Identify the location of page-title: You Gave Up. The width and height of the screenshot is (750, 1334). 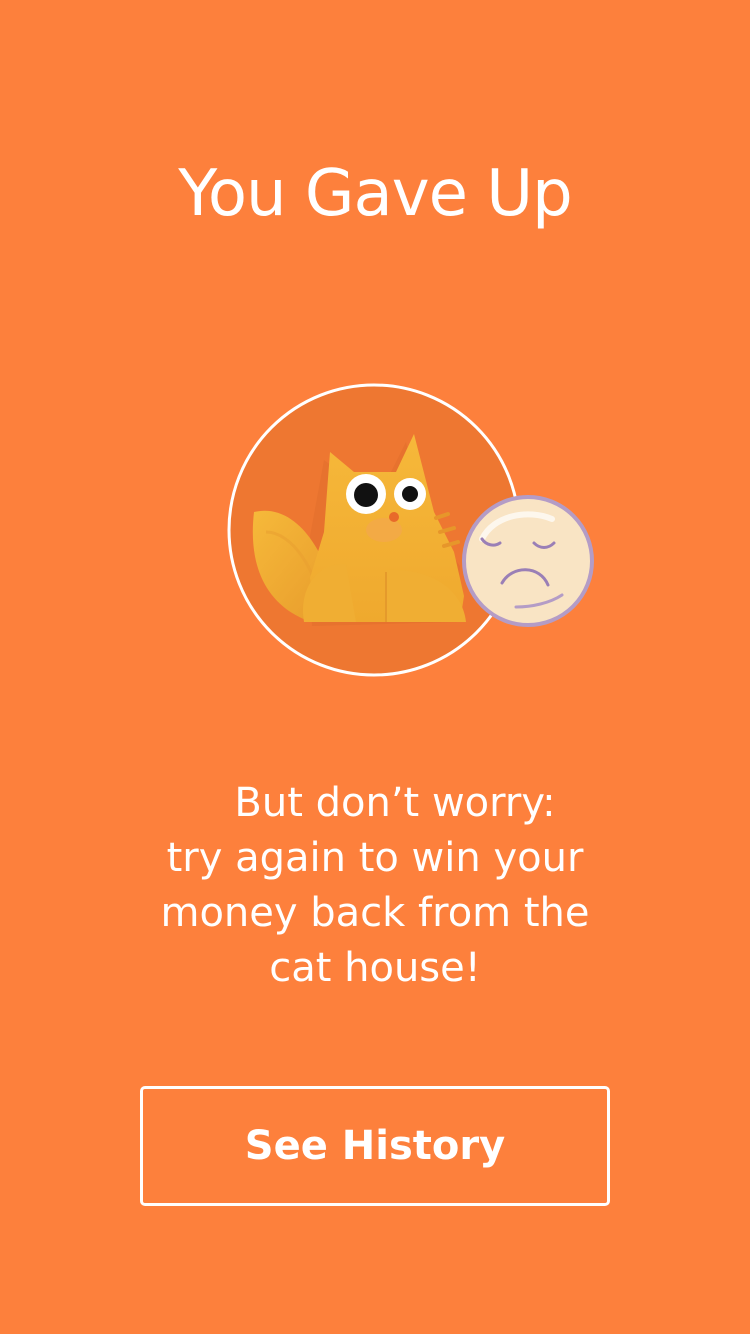
(375, 194).